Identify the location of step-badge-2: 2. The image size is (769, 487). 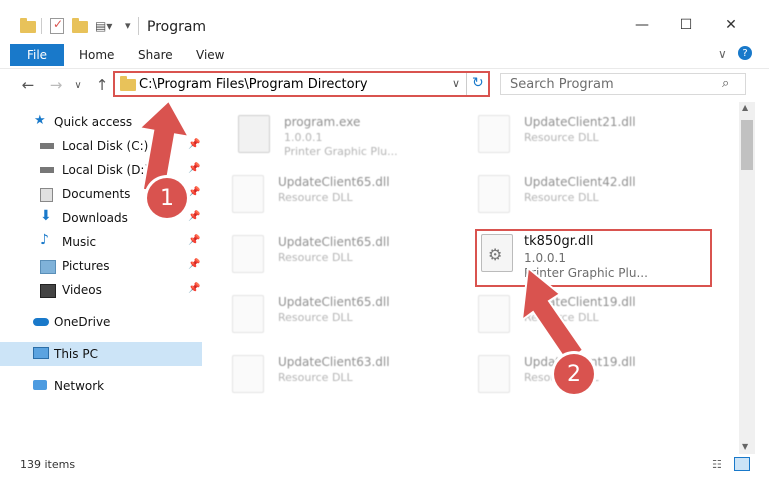
(574, 374).